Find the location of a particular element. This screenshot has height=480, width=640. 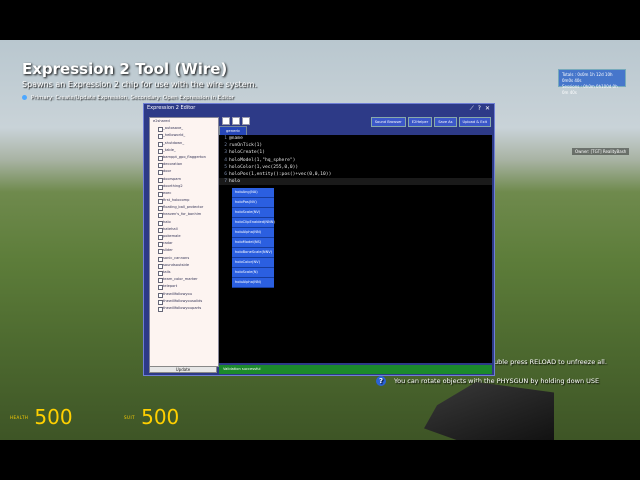

save-as-button: Save As is located at coordinates (445, 122).